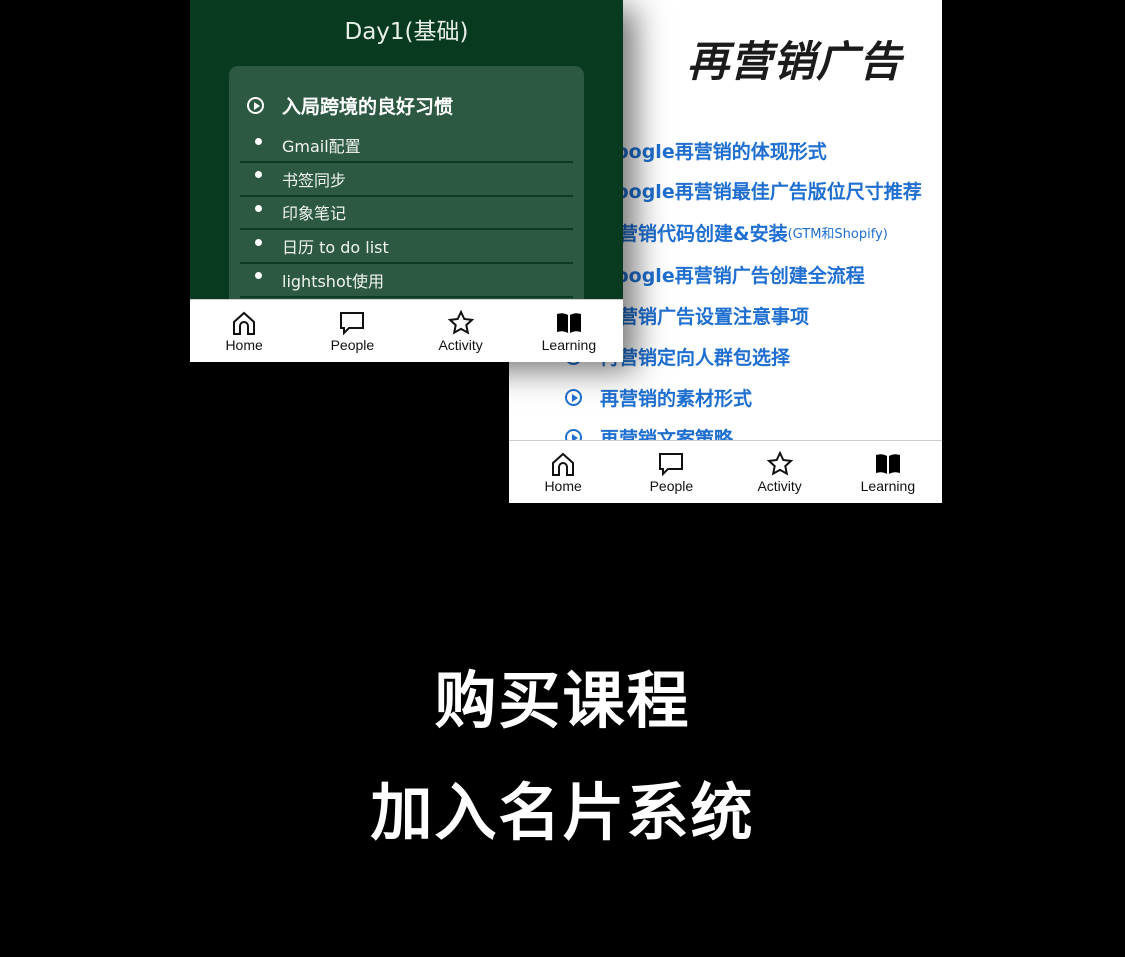 The width and height of the screenshot is (1125, 957). I want to click on lesson-title: 再营销的素材形式, so click(676, 399).